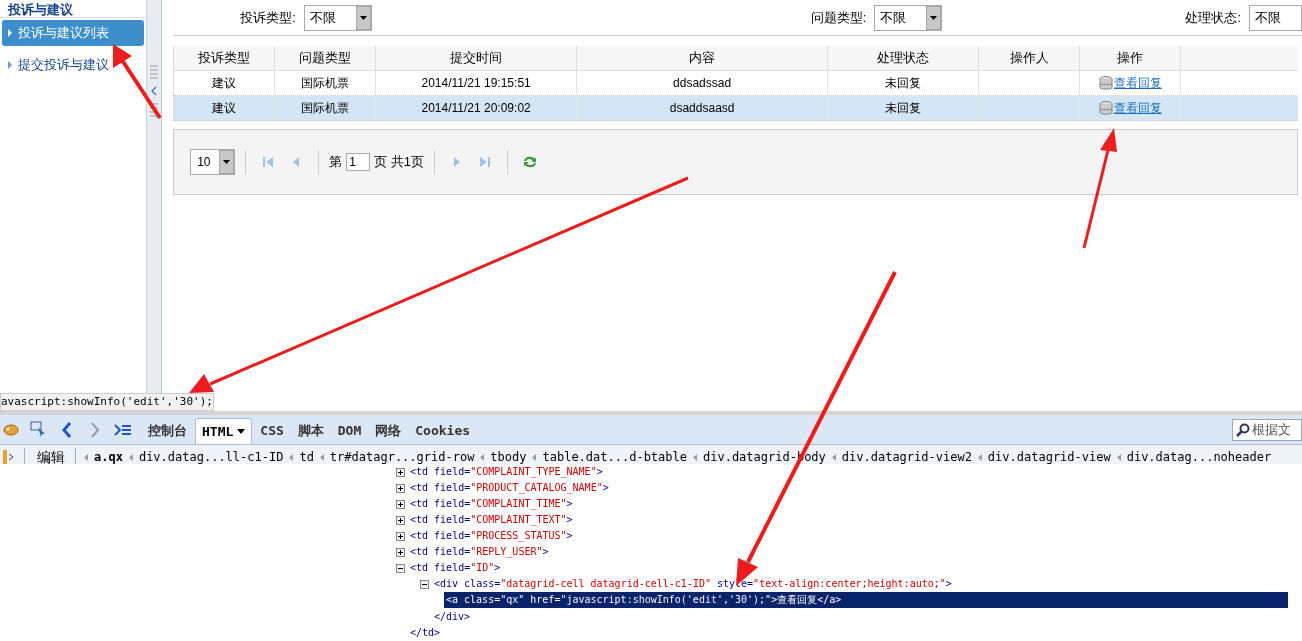 This screenshot has height=641, width=1302. I want to click on table-cell-text: 2014/11/21 20:09:02, so click(476, 108).